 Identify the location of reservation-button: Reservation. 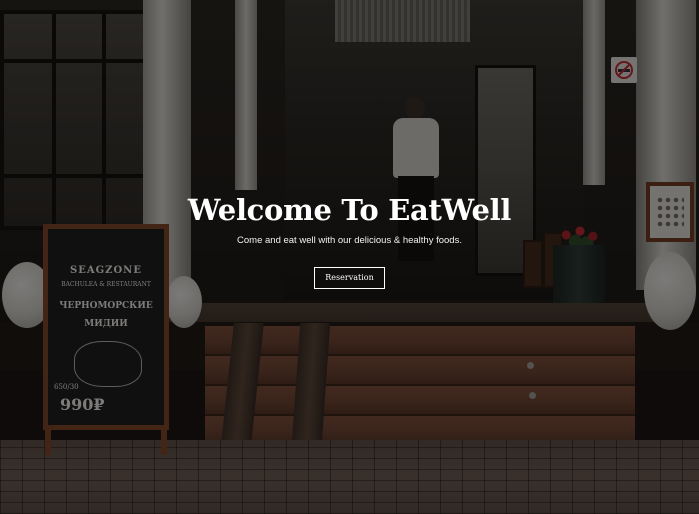
(349, 278).